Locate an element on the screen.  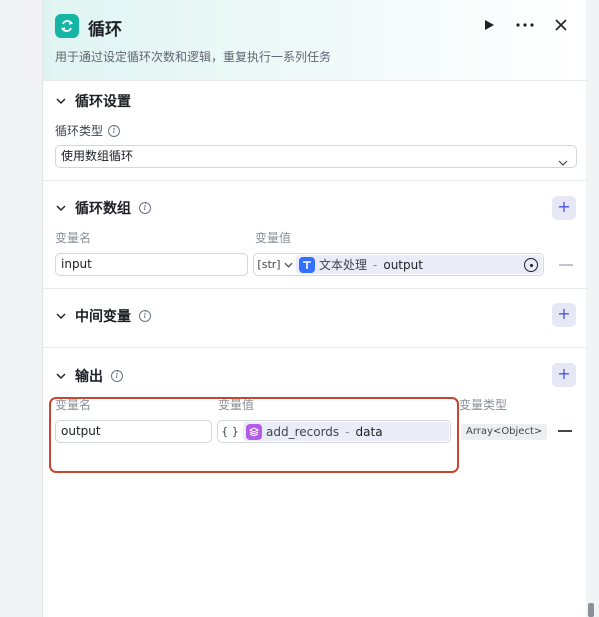
close-icon is located at coordinates (561, 25).